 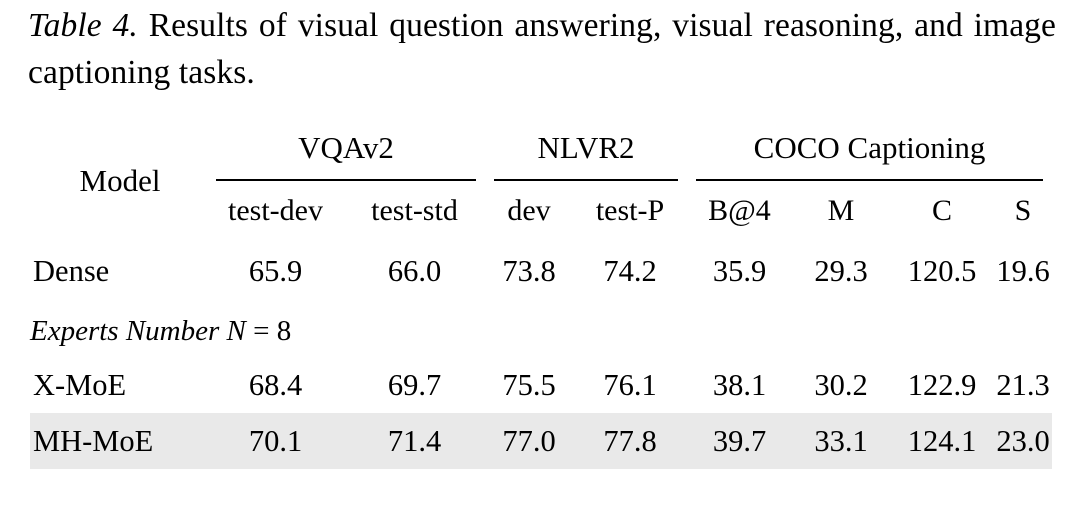 I want to click on cell-dense-b4: 35.9, so click(x=739, y=270).